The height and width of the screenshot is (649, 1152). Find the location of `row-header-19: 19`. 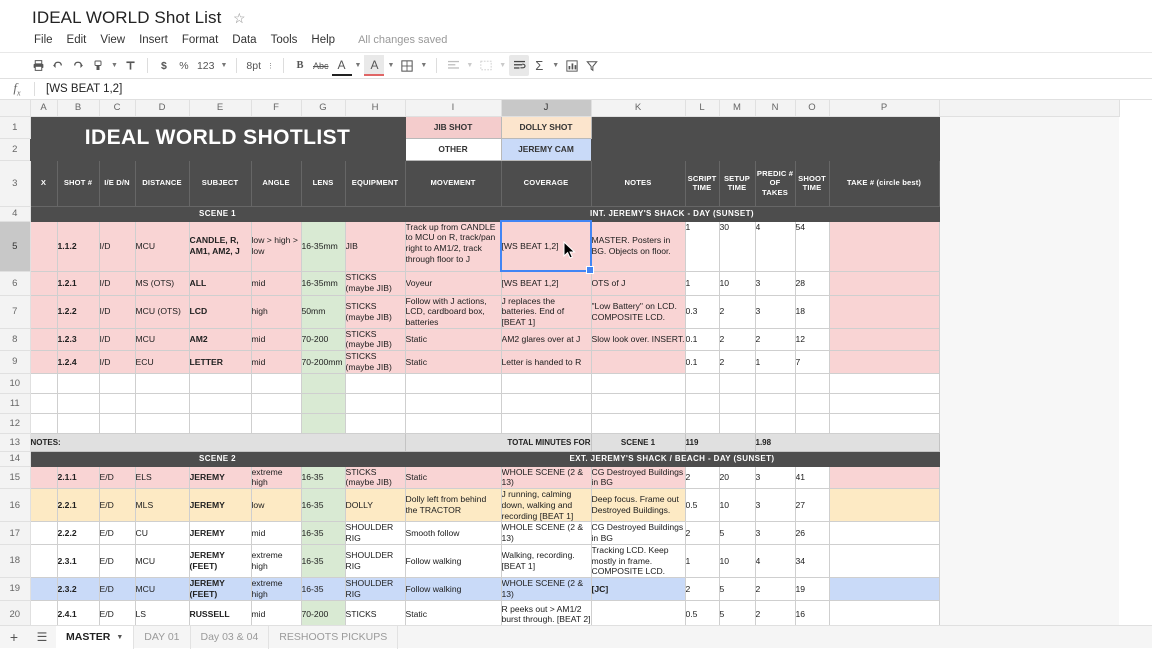

row-header-19: 19 is located at coordinates (15, 588).